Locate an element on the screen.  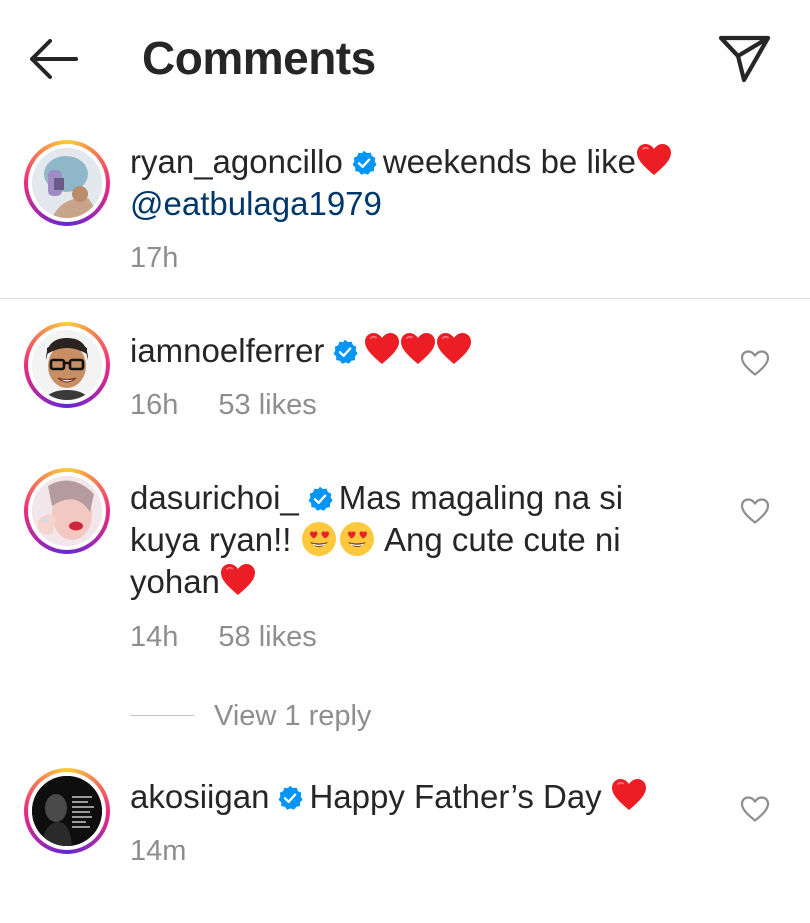
comment-meta: 14h 58 likes is located at coordinates (243, 637).